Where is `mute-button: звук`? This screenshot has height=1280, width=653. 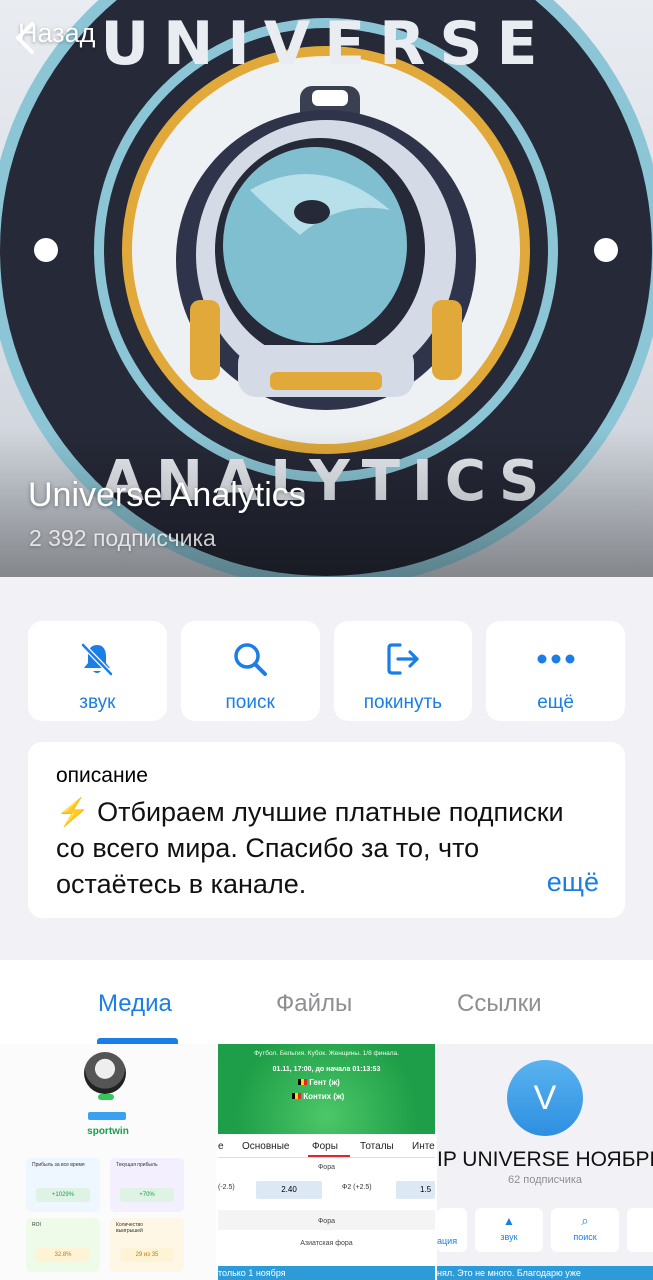
mute-button: звук is located at coordinates (97, 671).